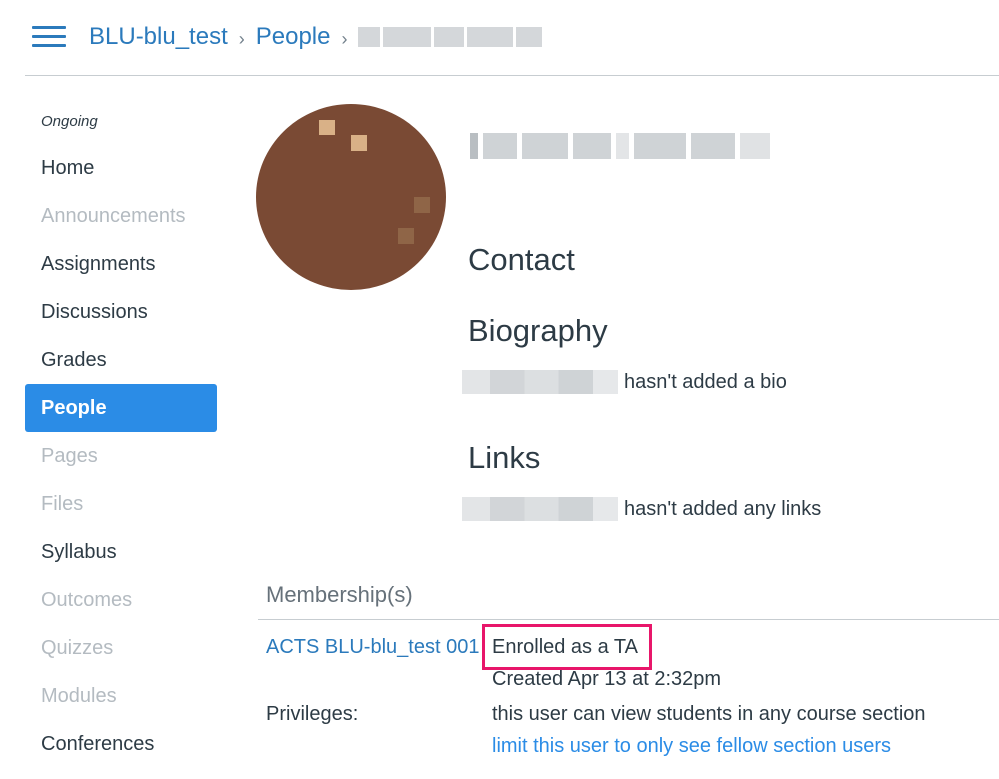  I want to click on term-label: Ongoing, so click(69, 121).